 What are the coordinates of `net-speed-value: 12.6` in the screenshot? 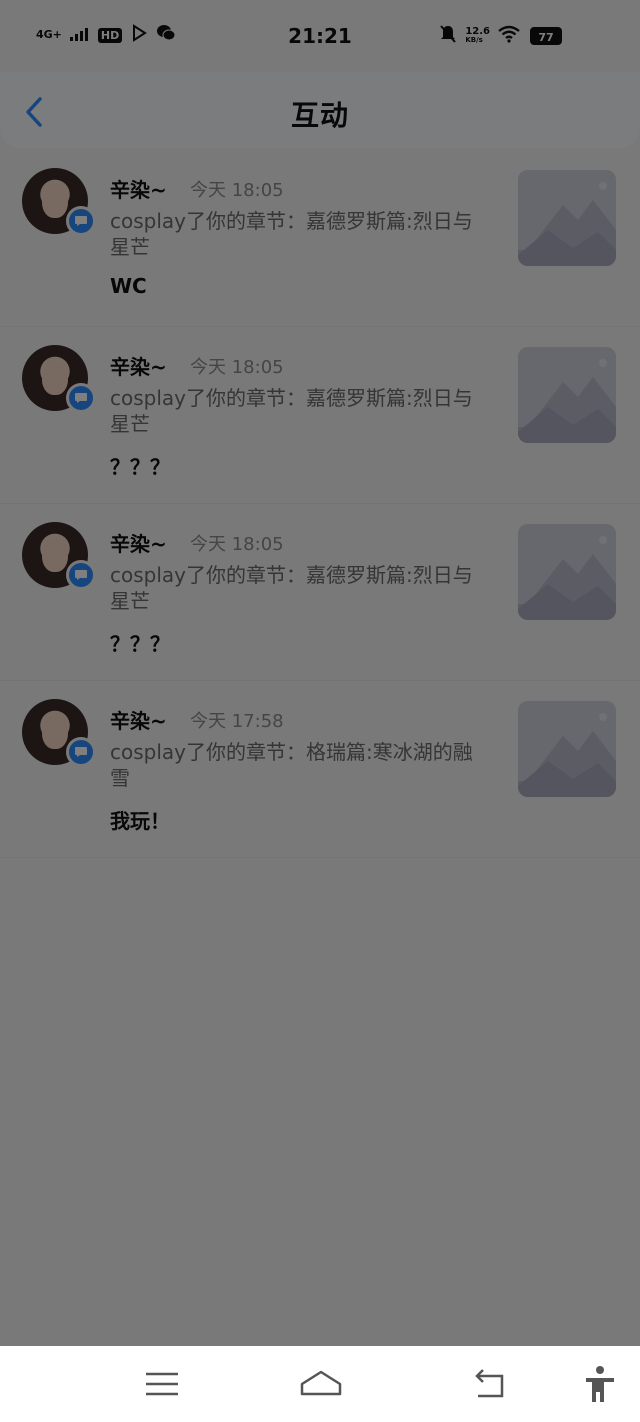 It's located at (477, 31).